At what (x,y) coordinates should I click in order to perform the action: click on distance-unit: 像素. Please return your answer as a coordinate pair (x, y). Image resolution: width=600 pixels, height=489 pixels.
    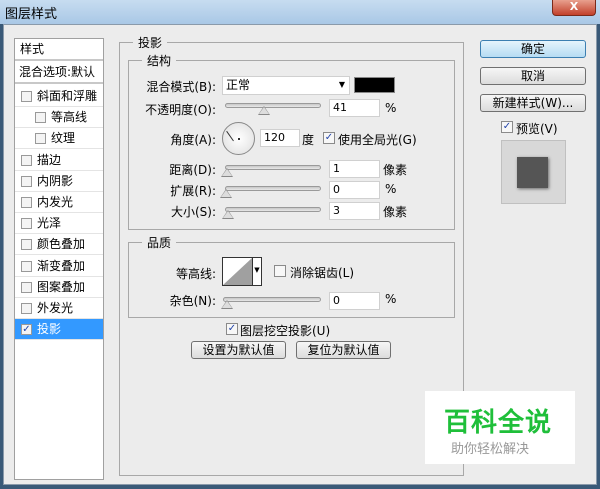
    Looking at the image, I should click on (395, 170).